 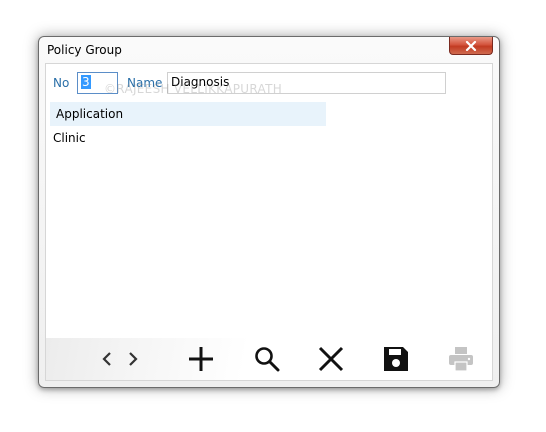 I want to click on add-button, so click(x=201, y=359).